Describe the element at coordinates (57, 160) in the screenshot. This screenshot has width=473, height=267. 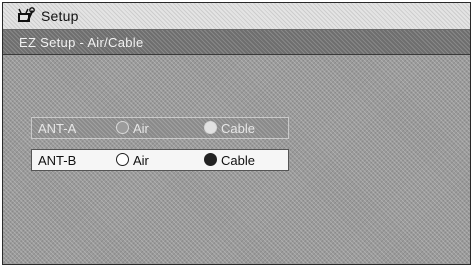
I see `ant-b-label: ANT-B` at that location.